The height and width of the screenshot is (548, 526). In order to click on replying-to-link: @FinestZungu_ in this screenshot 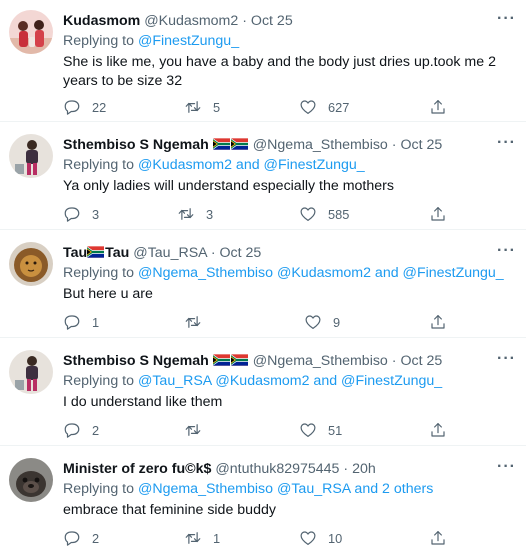, I will do `click(188, 41)`.